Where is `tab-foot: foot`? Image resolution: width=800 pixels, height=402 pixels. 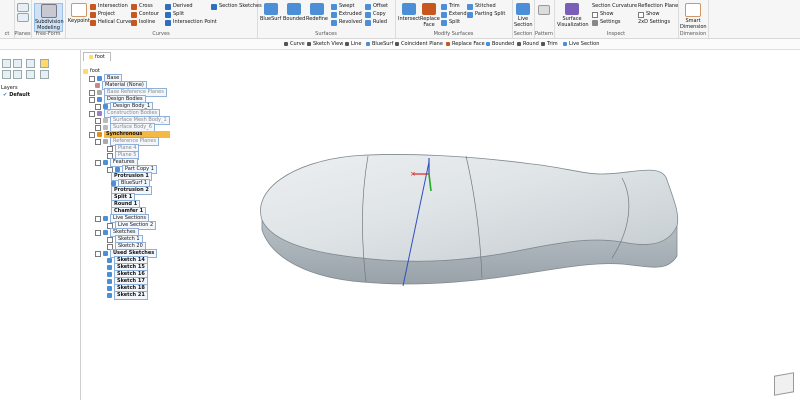 tab-foot: foot is located at coordinates (97, 56).